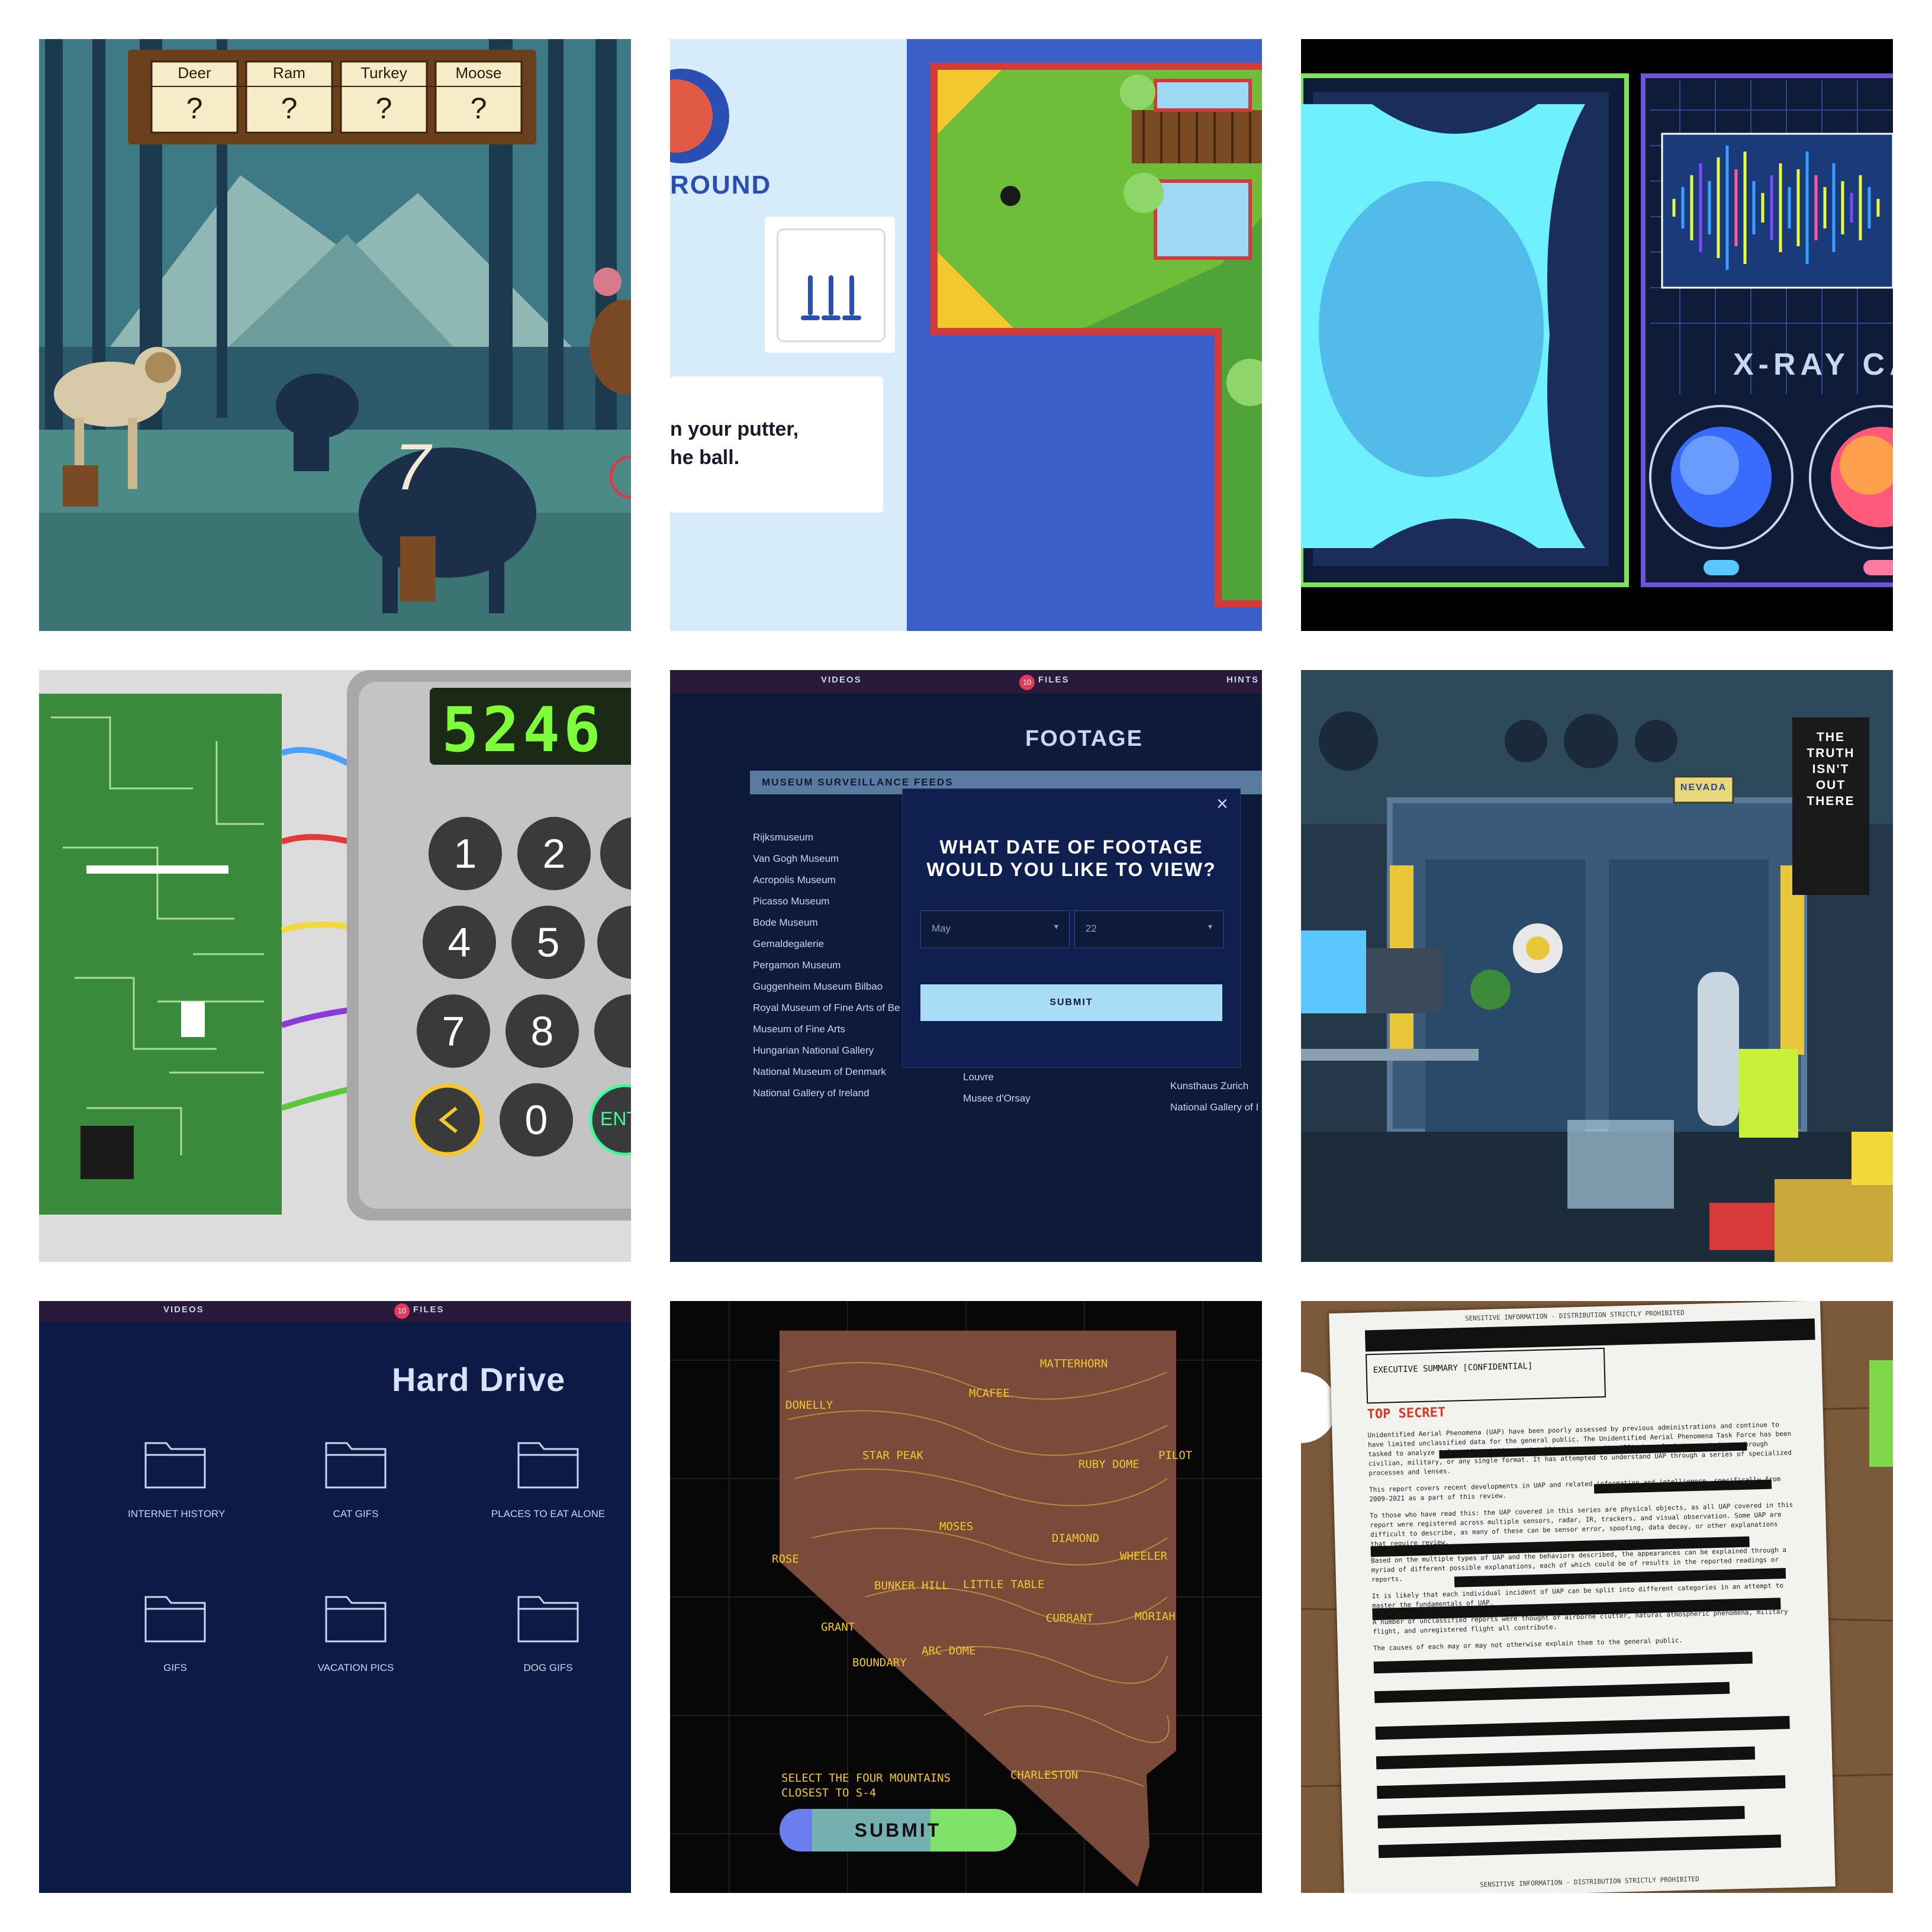  What do you see at coordinates (1004, 1585) in the screenshot?
I see `peak-label: LITTLE TABLE` at bounding box center [1004, 1585].